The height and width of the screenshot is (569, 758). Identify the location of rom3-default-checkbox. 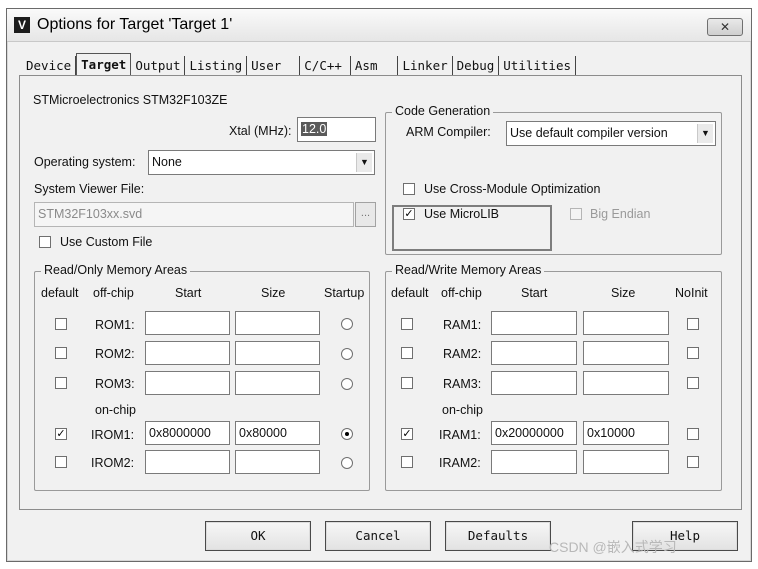
(61, 383).